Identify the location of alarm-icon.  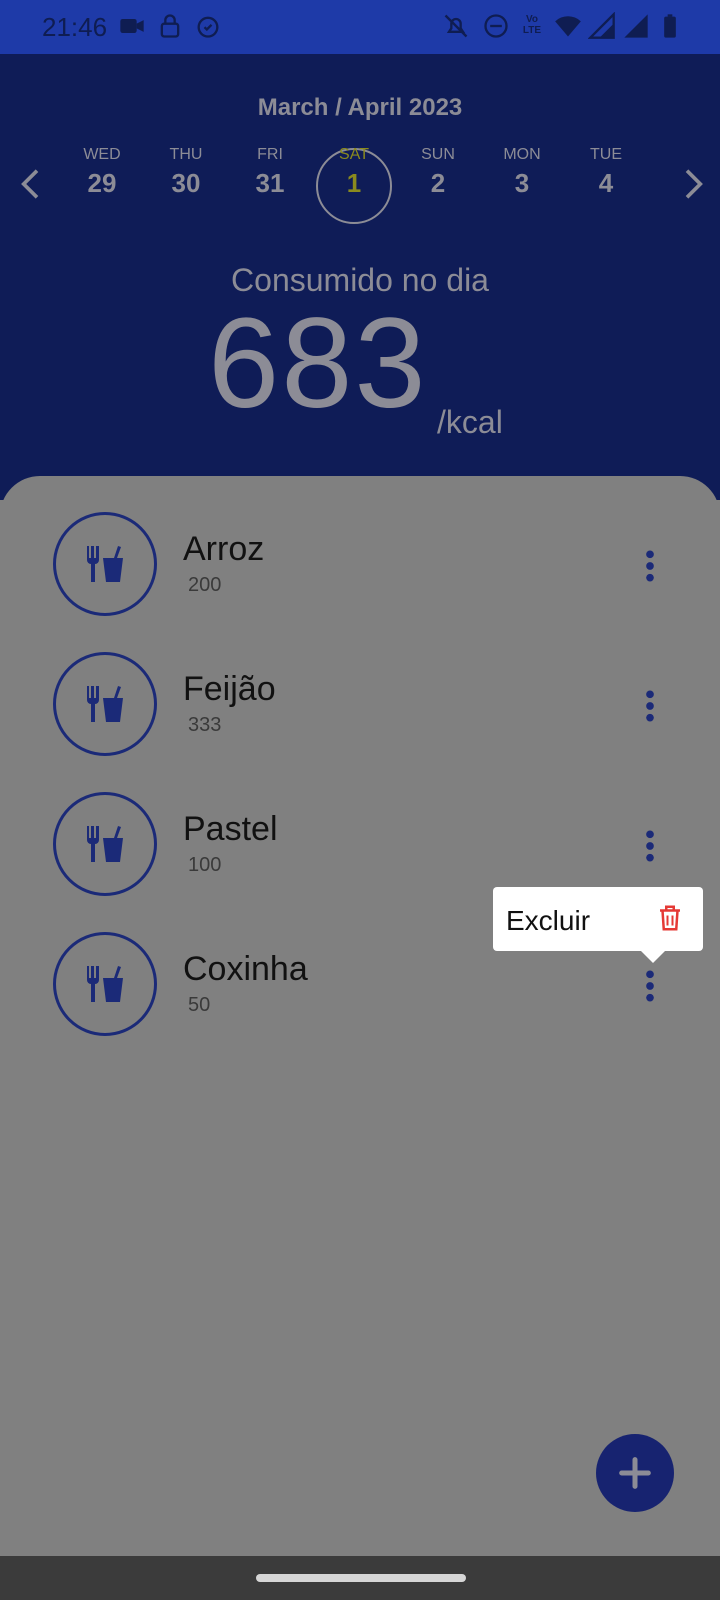
(208, 27).